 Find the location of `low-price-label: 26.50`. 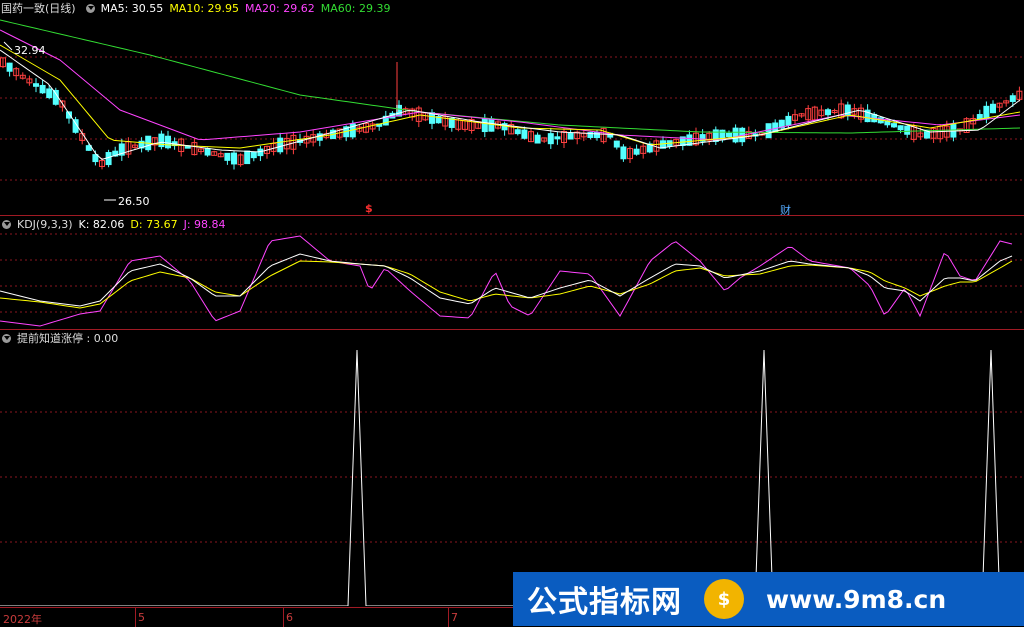

low-price-label: 26.50 is located at coordinates (134, 201).